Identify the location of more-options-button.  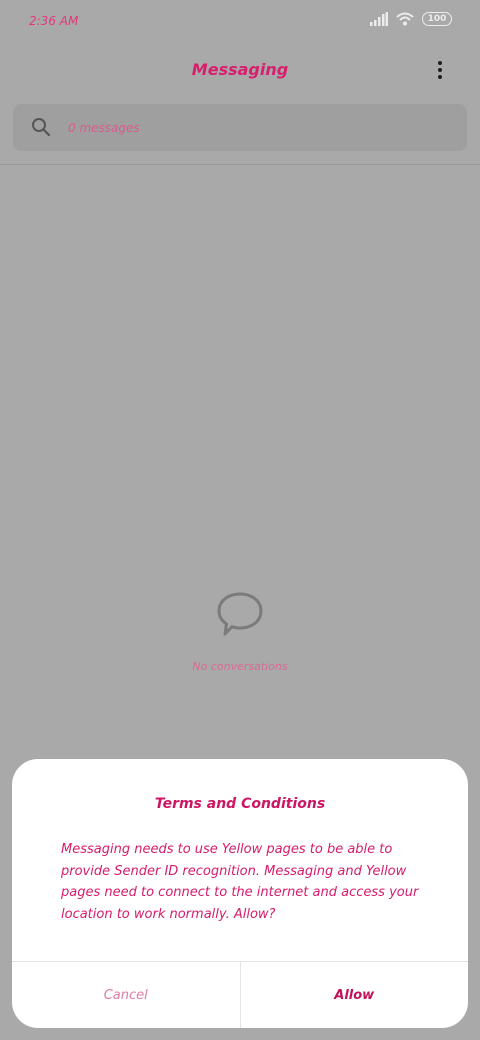
(440, 71).